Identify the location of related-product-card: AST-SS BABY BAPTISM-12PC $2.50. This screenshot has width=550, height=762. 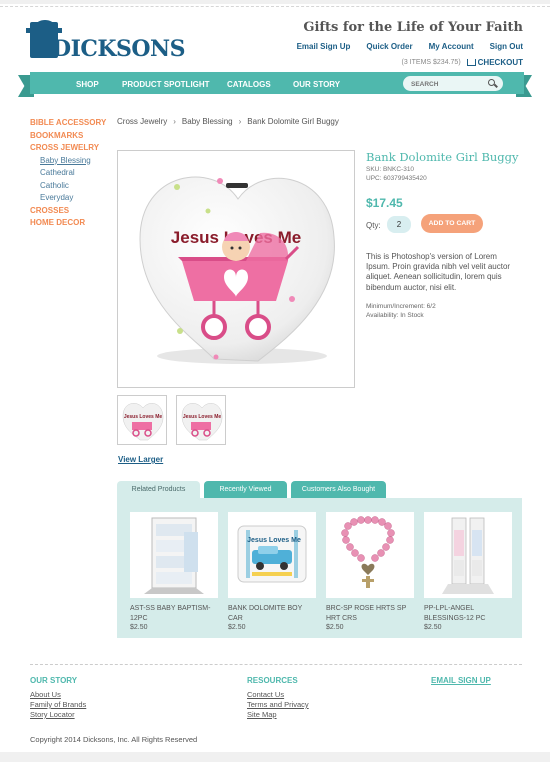
(174, 571).